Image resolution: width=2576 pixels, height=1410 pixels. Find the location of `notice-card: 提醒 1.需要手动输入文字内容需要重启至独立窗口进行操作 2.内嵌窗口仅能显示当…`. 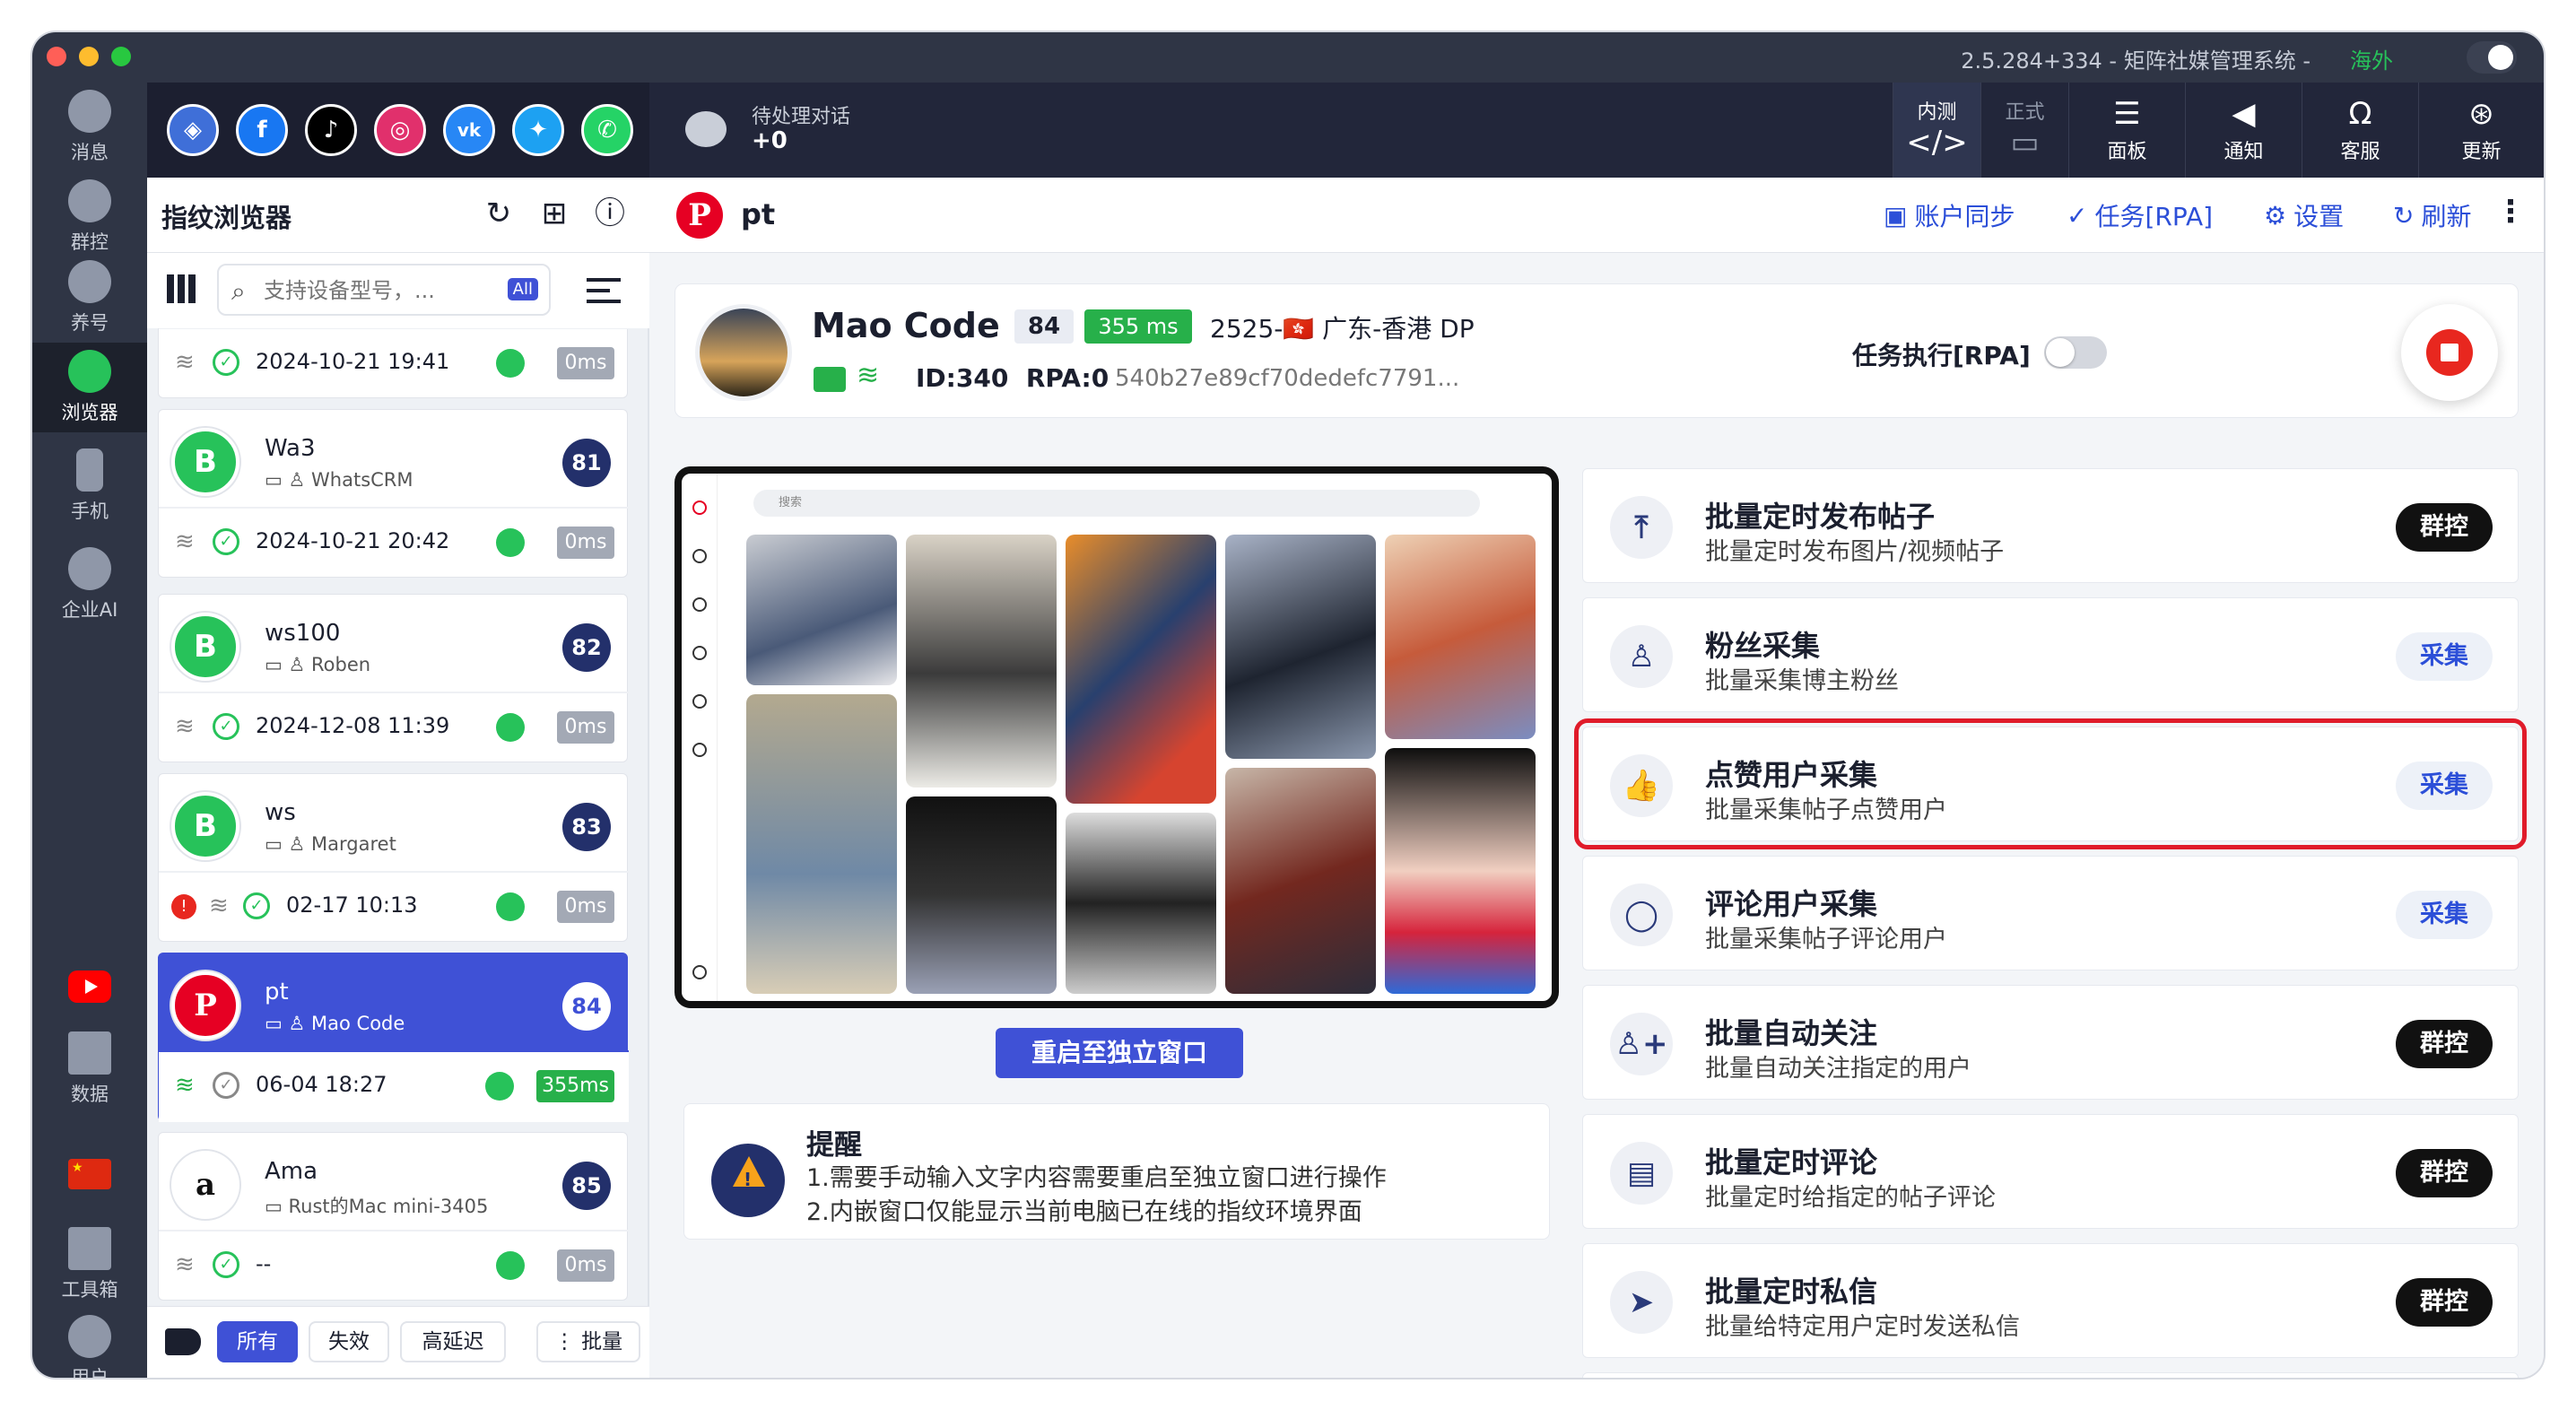

notice-card: 提醒 1.需要手动输入文字内容需要重启至独立窗口进行操作 2.内嵌窗口仅能显示当… is located at coordinates (1116, 1171).